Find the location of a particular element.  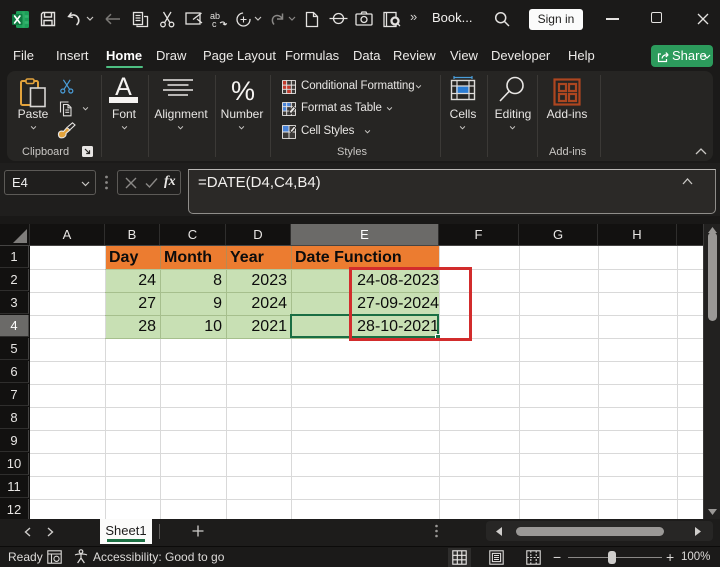

svg-text: c is located at coordinates (214, 23).